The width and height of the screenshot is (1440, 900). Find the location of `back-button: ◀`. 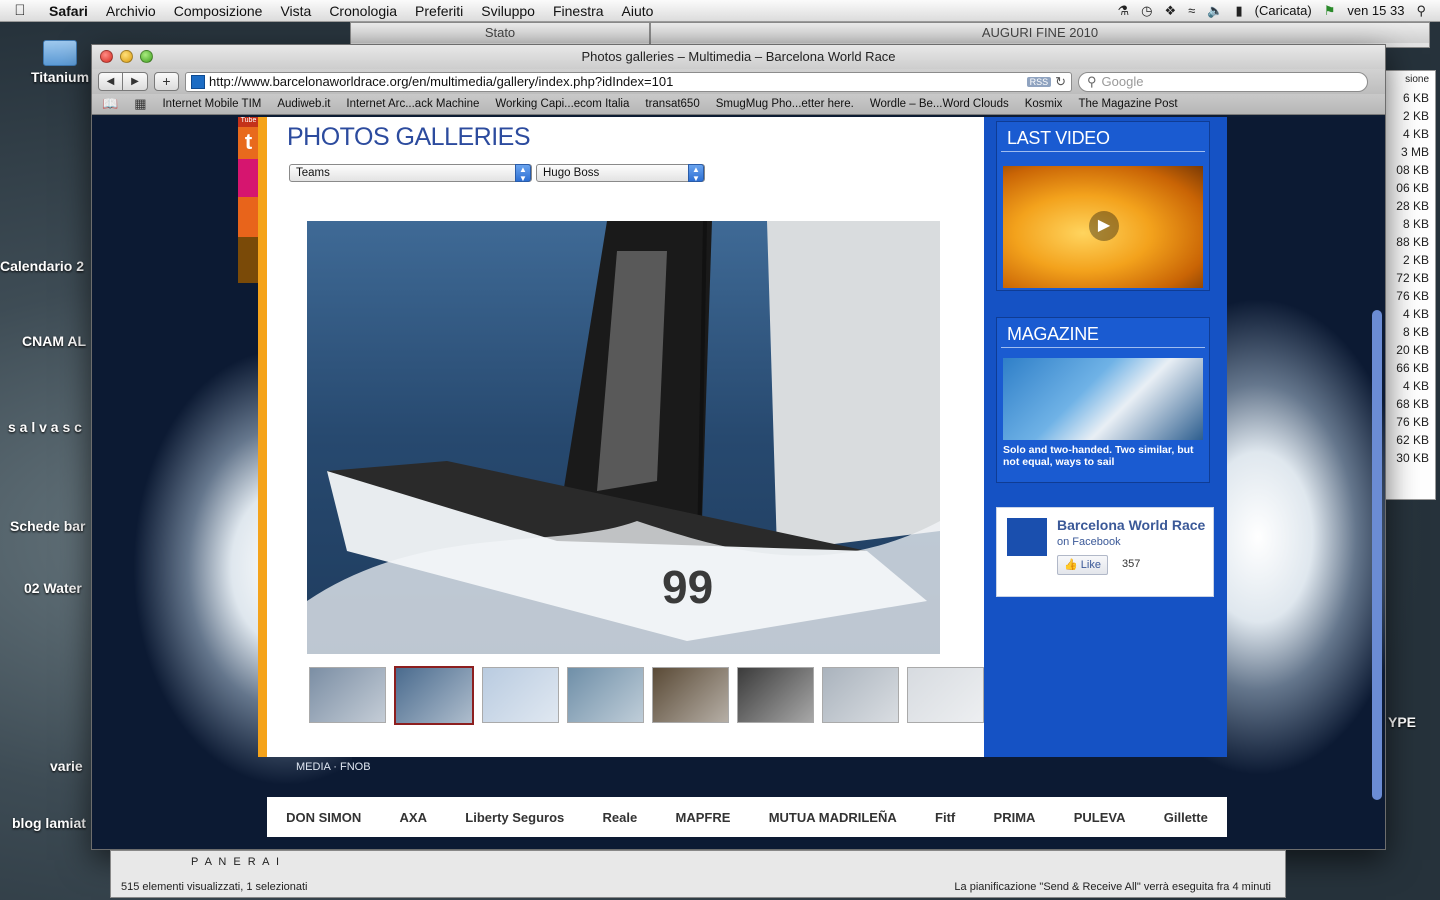

back-button: ◀ is located at coordinates (110, 81).